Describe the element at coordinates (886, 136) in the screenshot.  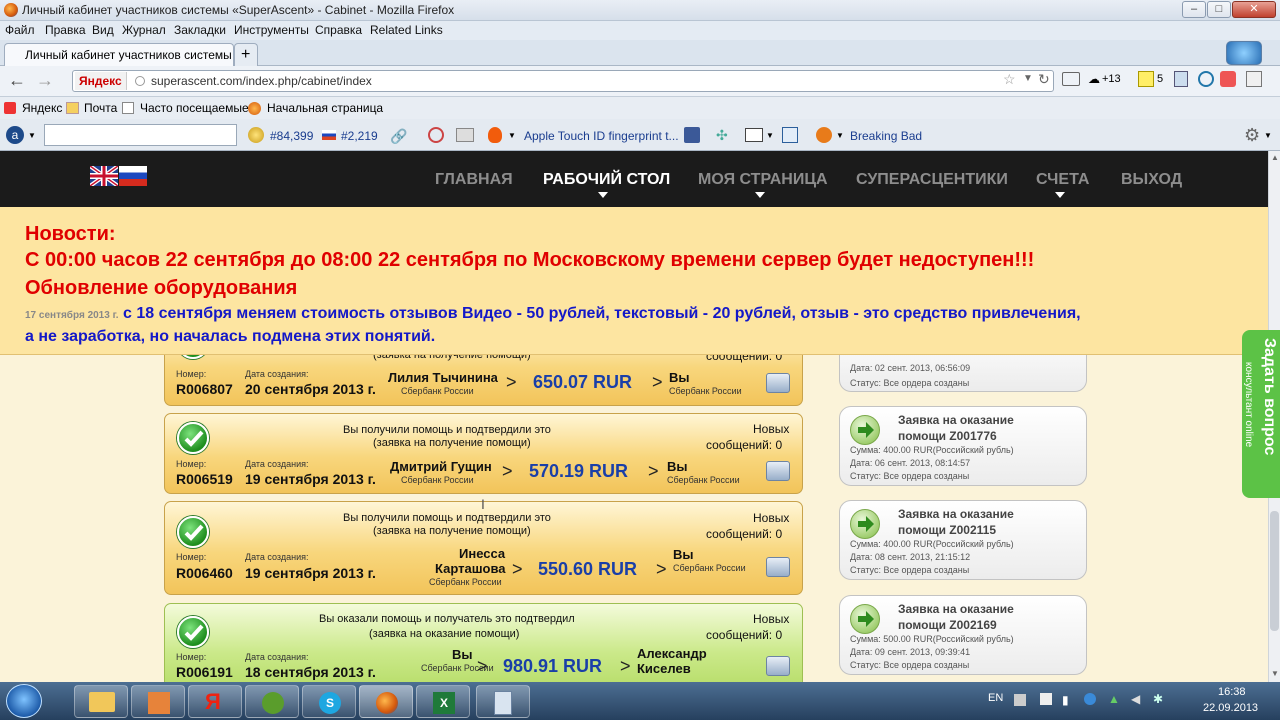
I see `bookmark-breaking-bad: Breaking Bad` at that location.